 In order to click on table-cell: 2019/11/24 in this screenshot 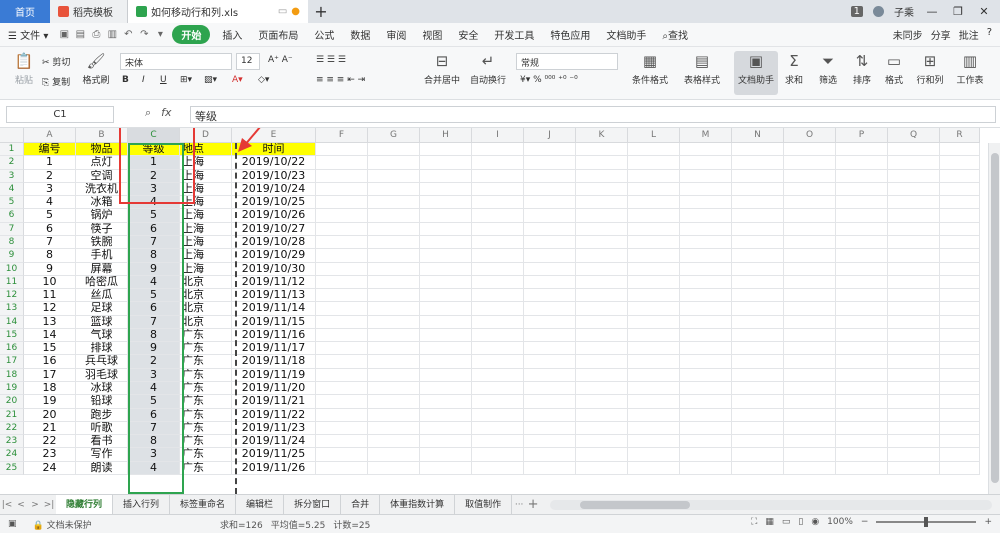, I will do `click(274, 442)`.